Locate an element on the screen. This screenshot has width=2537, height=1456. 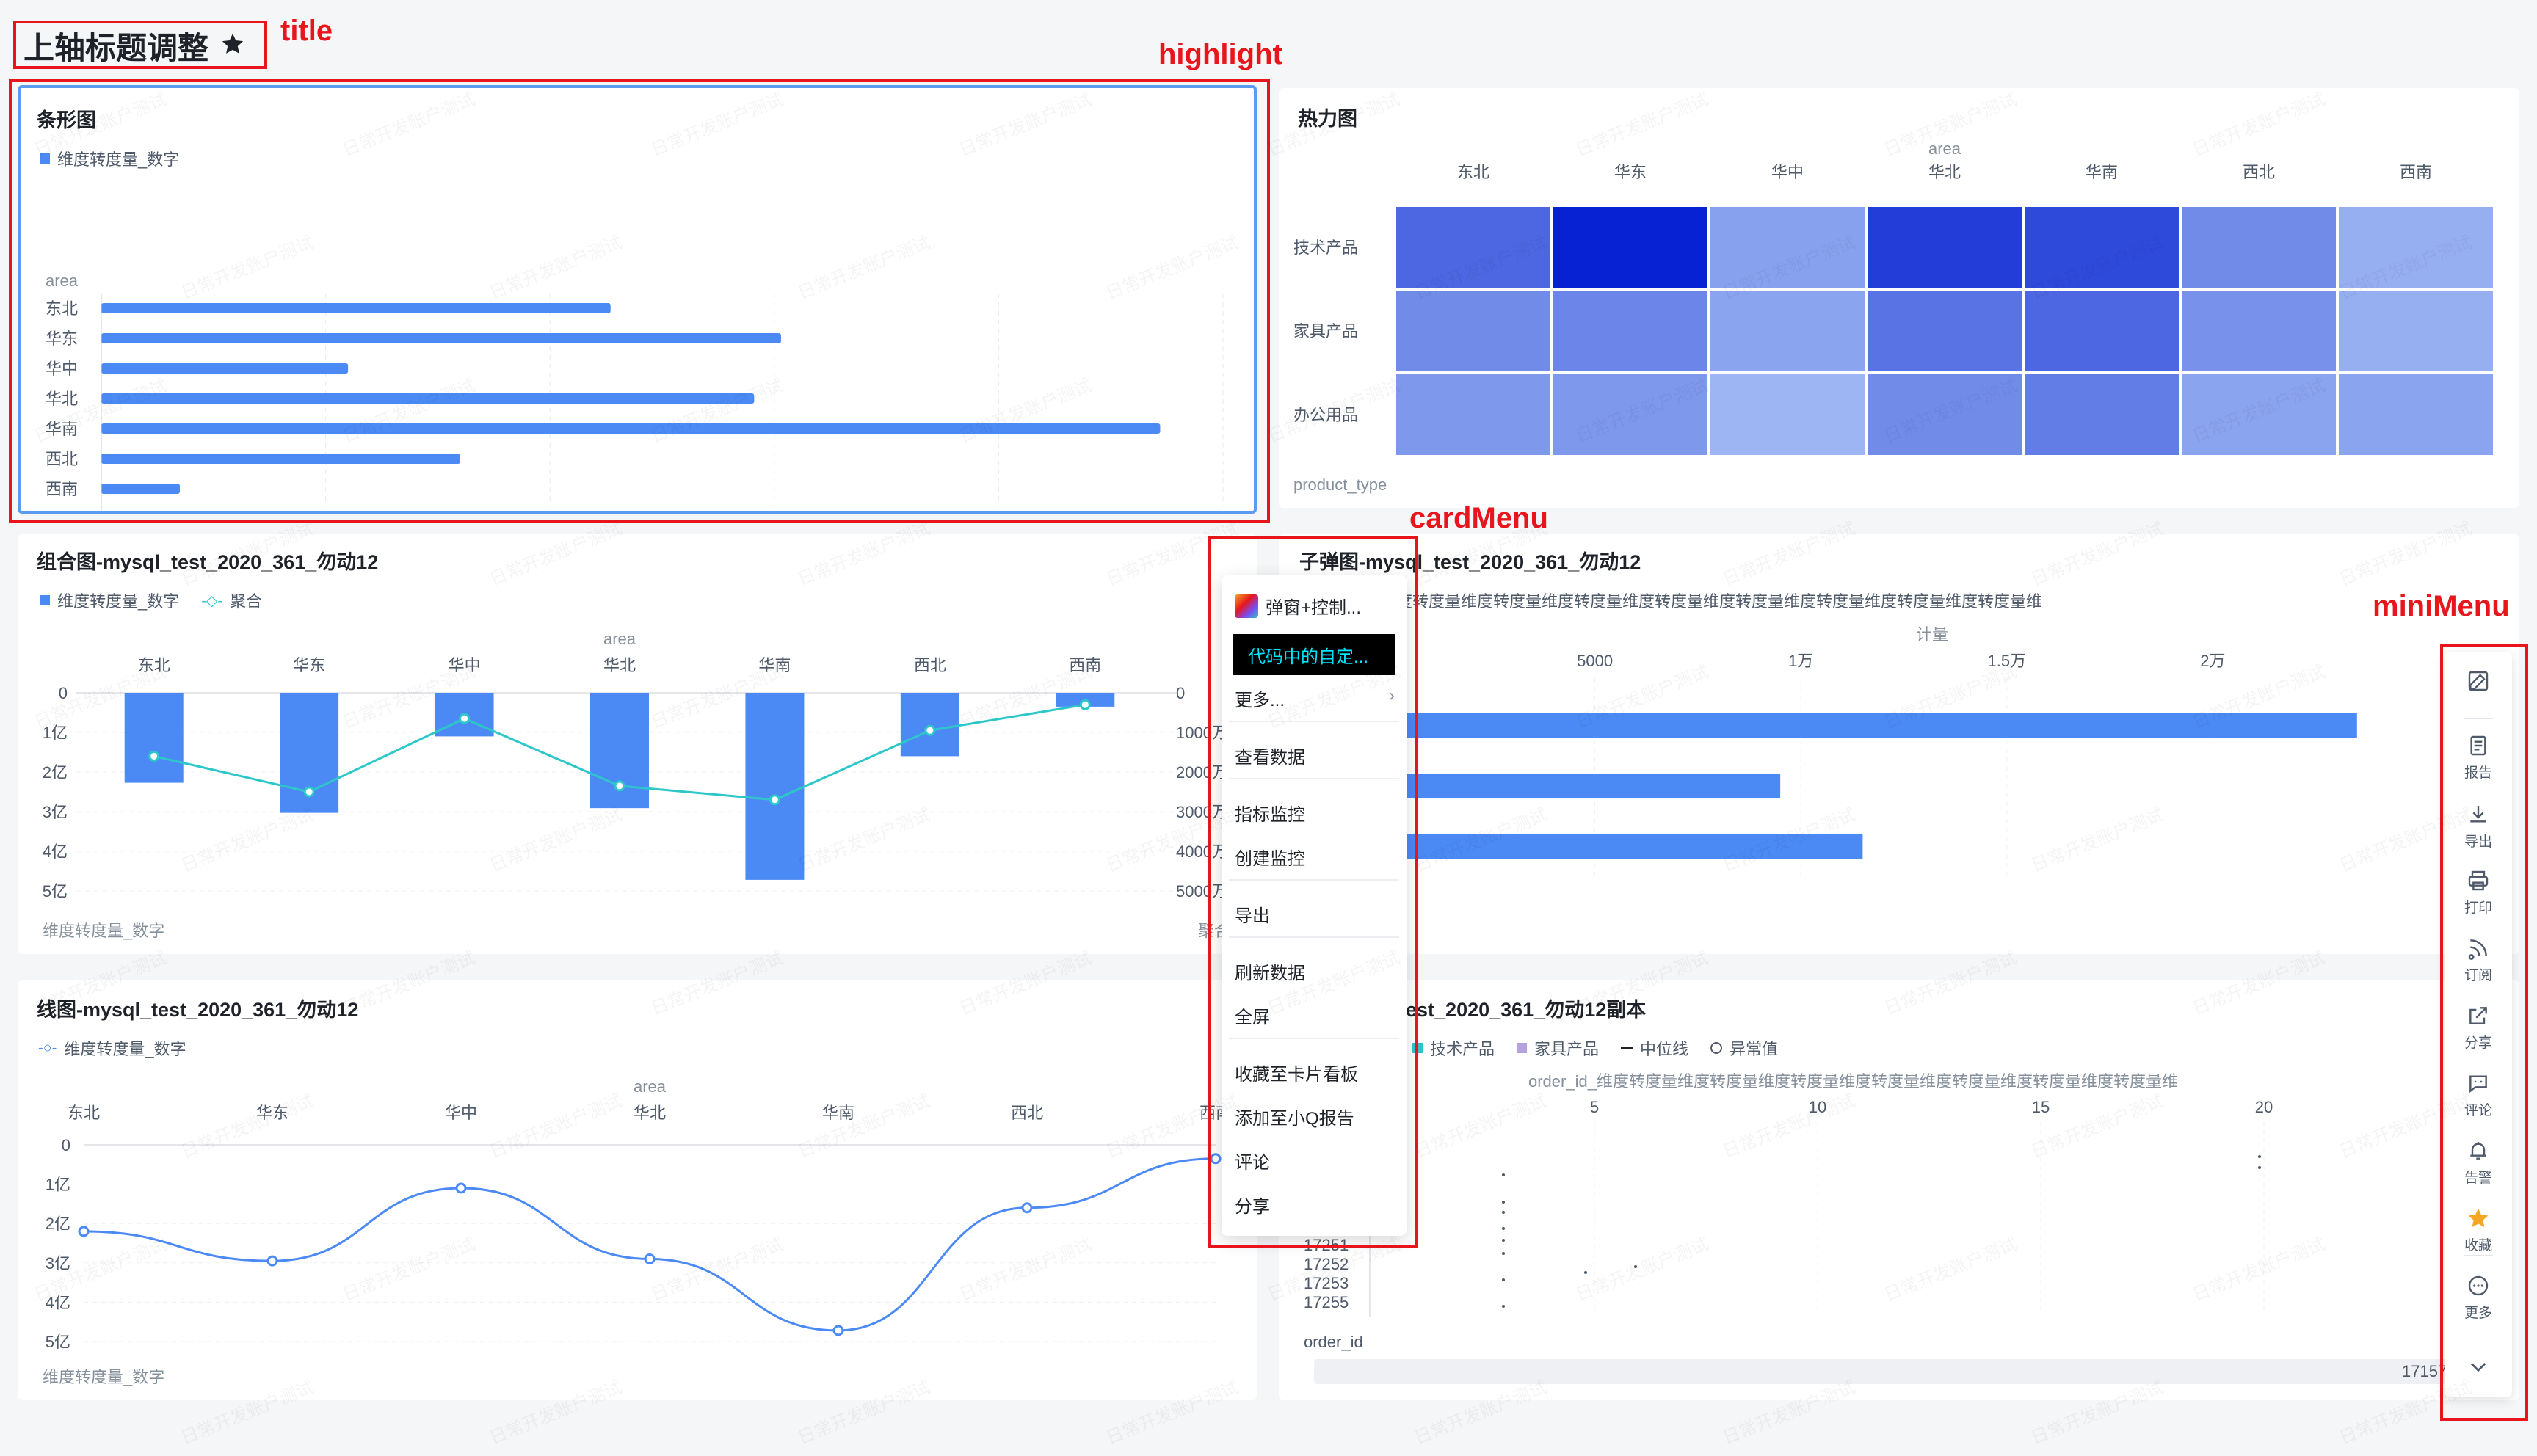
x-tick-label: 华南 is located at coordinates (774, 665).